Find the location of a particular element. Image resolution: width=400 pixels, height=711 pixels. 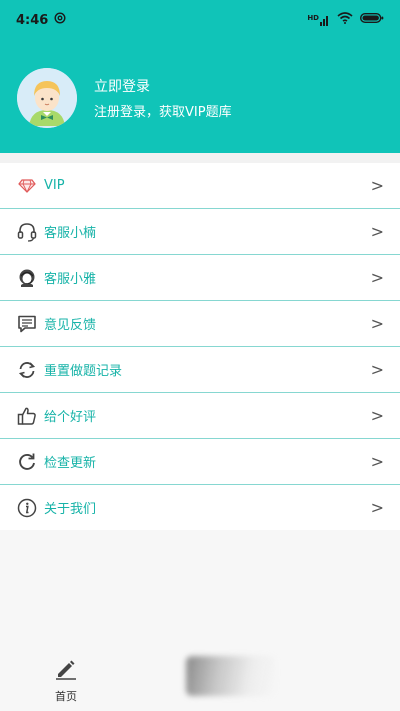

agent-icon is located at coordinates (27, 278).